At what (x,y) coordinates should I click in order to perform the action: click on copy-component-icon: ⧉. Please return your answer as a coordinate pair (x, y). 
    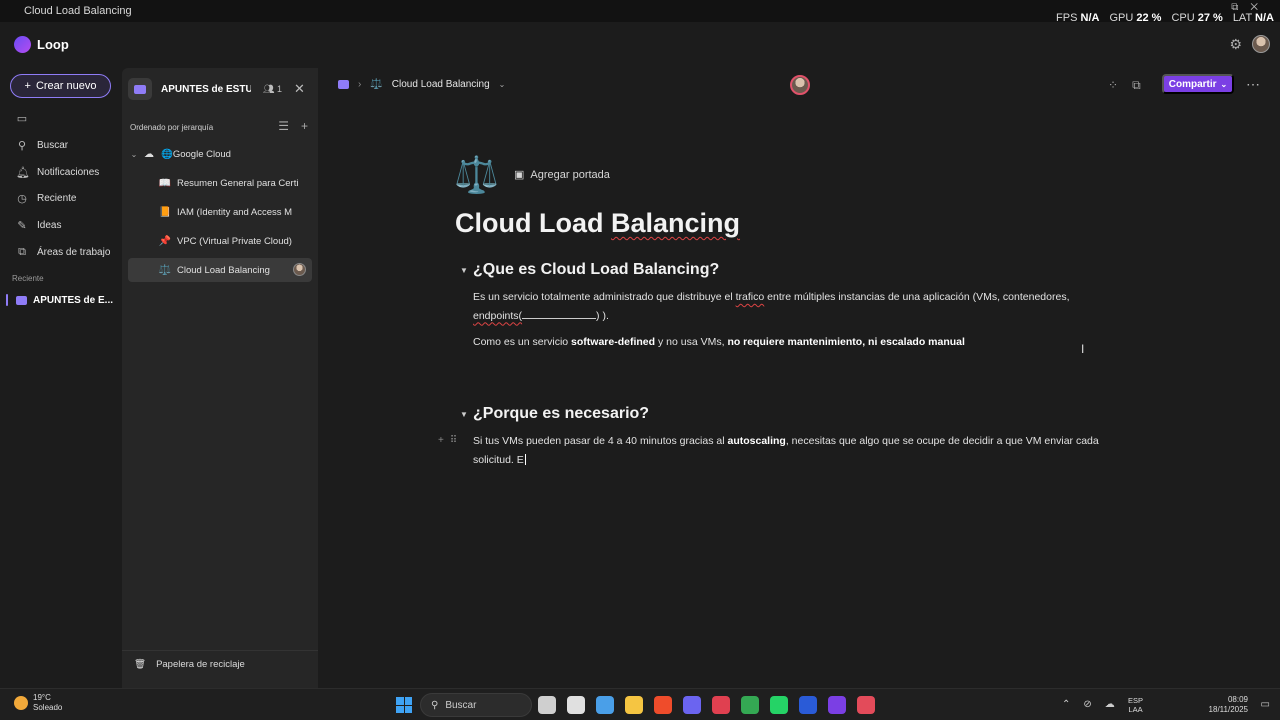
    Looking at the image, I should click on (1136, 85).